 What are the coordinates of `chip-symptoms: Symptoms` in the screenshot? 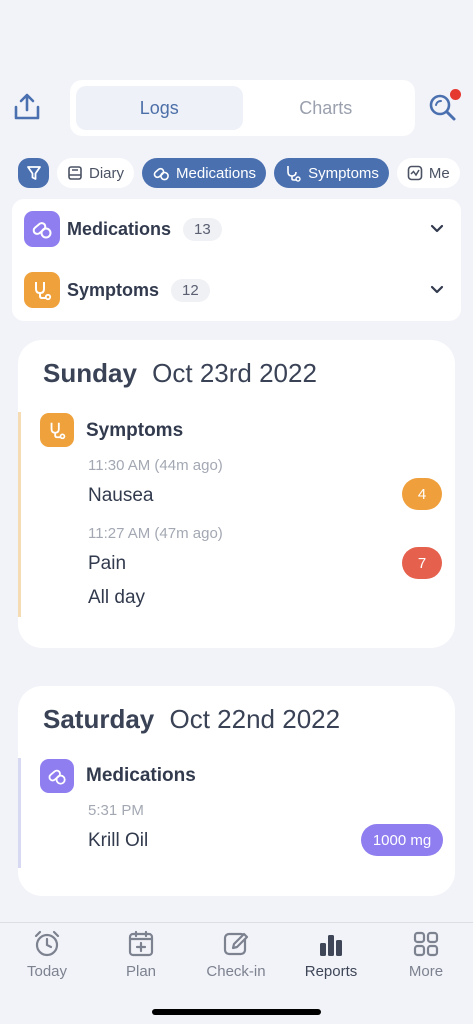 It's located at (331, 173).